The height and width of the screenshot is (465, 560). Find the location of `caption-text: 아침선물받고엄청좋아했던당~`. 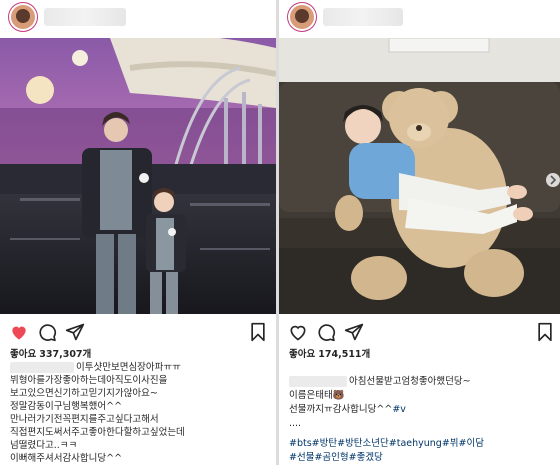

caption-text: 아침선물받고엄청좋아했던당~ is located at coordinates (410, 381).